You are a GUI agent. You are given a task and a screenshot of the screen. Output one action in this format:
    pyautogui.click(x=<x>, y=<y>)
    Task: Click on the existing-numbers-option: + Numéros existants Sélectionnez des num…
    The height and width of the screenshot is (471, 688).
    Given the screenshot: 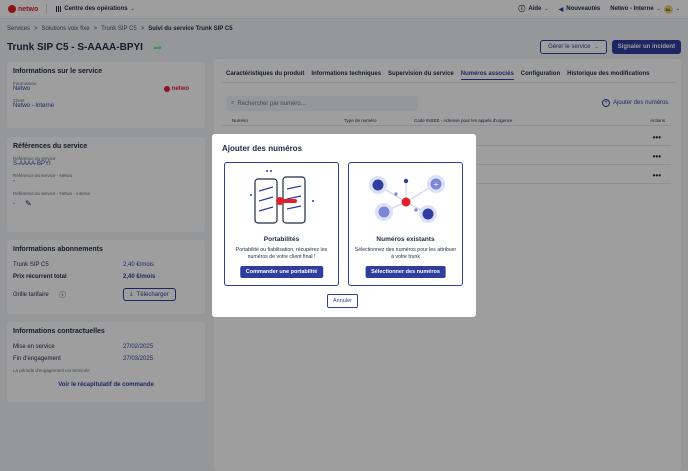 What is the action you would take?
    pyautogui.click(x=405, y=224)
    